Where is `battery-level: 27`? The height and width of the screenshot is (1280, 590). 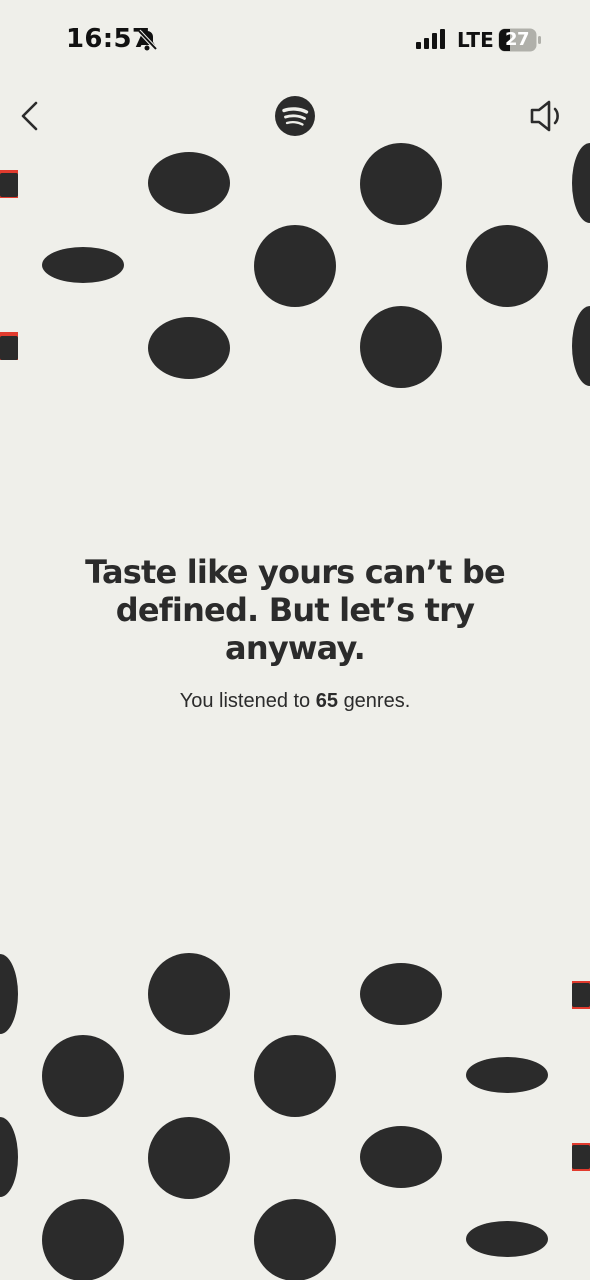 battery-level: 27 is located at coordinates (517, 39).